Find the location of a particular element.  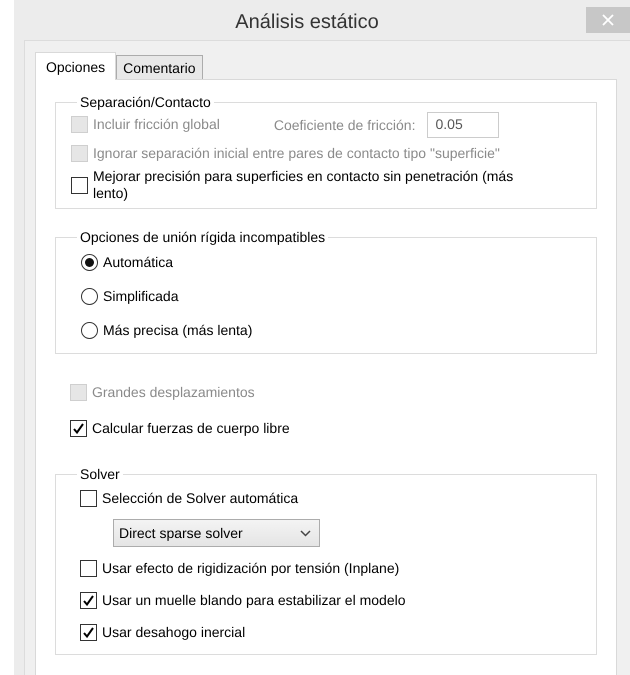

window-title: Análisis estático is located at coordinates (307, 22).